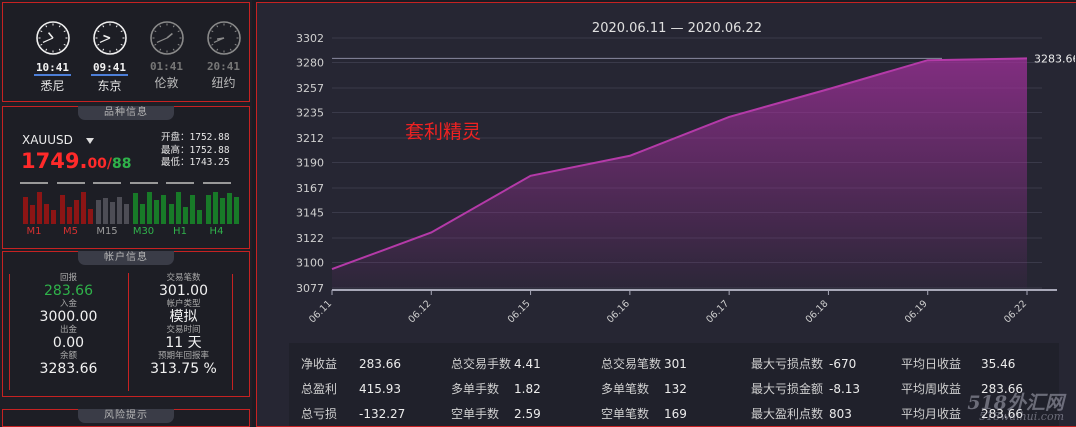 The image size is (1076, 427). Describe the element at coordinates (319, 414) in the screenshot. I see `stat-label: 总亏损` at that location.